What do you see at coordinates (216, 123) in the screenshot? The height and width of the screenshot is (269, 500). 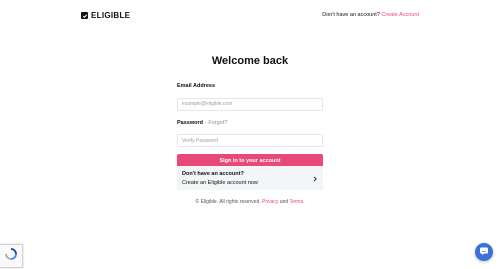 I see `forgot-password-link: - Forgot?` at bounding box center [216, 123].